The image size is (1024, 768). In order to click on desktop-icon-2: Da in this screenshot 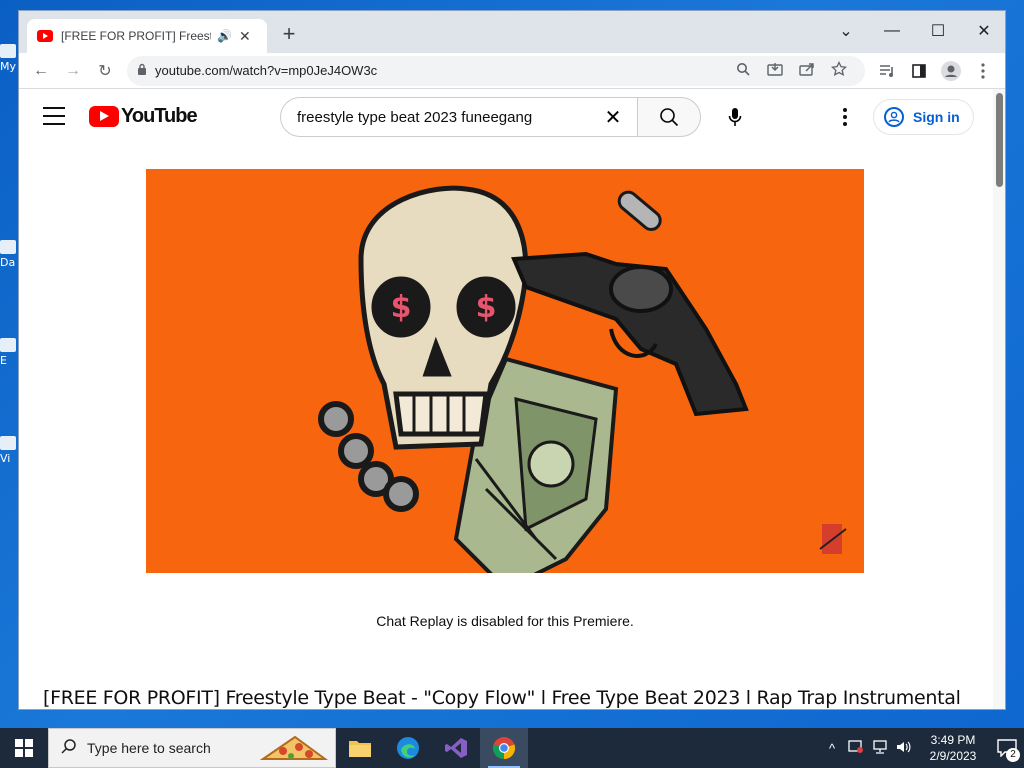, I will do `click(9, 254)`.